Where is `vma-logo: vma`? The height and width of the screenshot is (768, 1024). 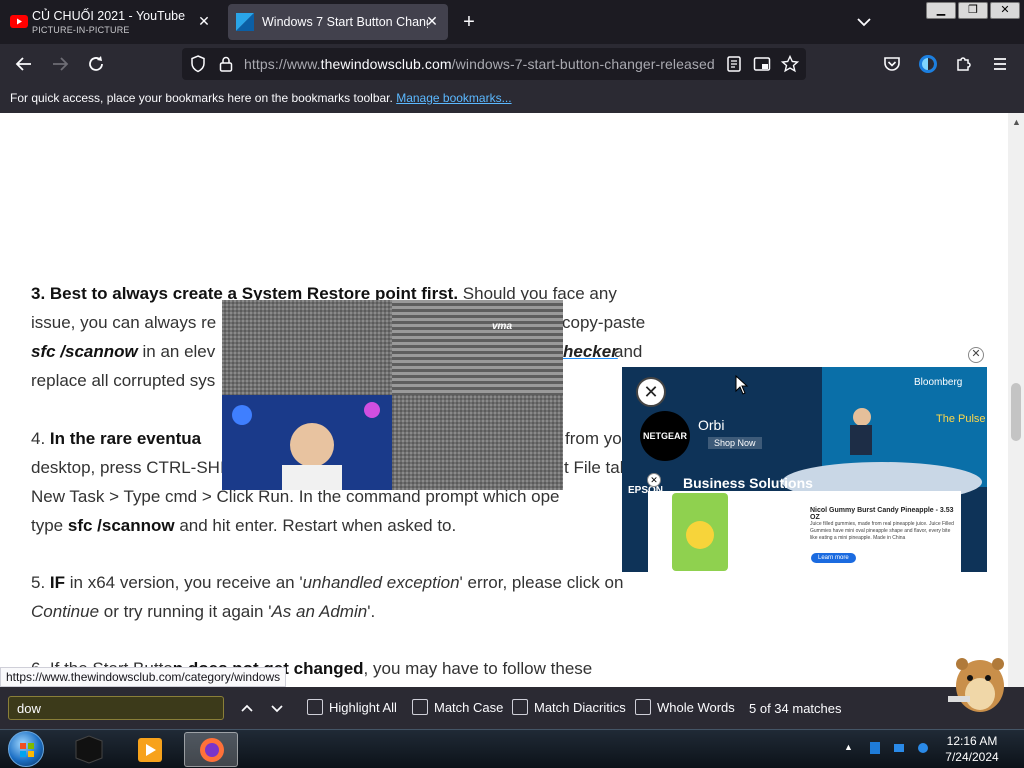 vma-logo: vma is located at coordinates (502, 326).